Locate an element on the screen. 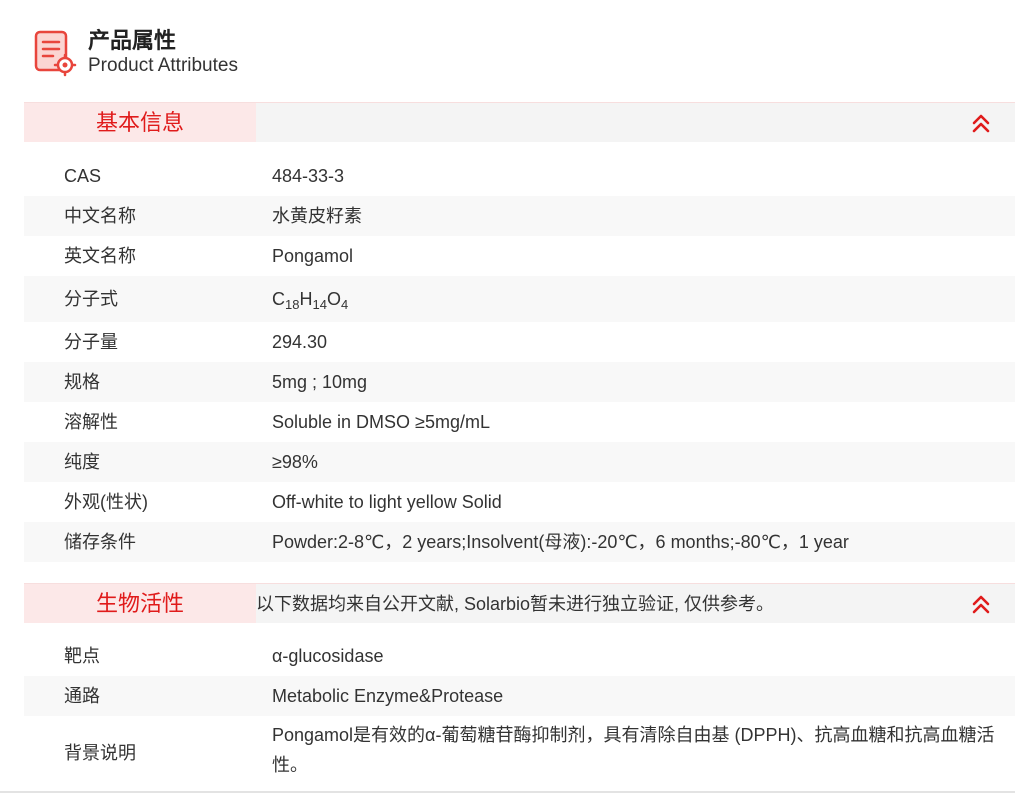 The width and height of the screenshot is (1015, 793). attr-value: 294.30 is located at coordinates (300, 342).